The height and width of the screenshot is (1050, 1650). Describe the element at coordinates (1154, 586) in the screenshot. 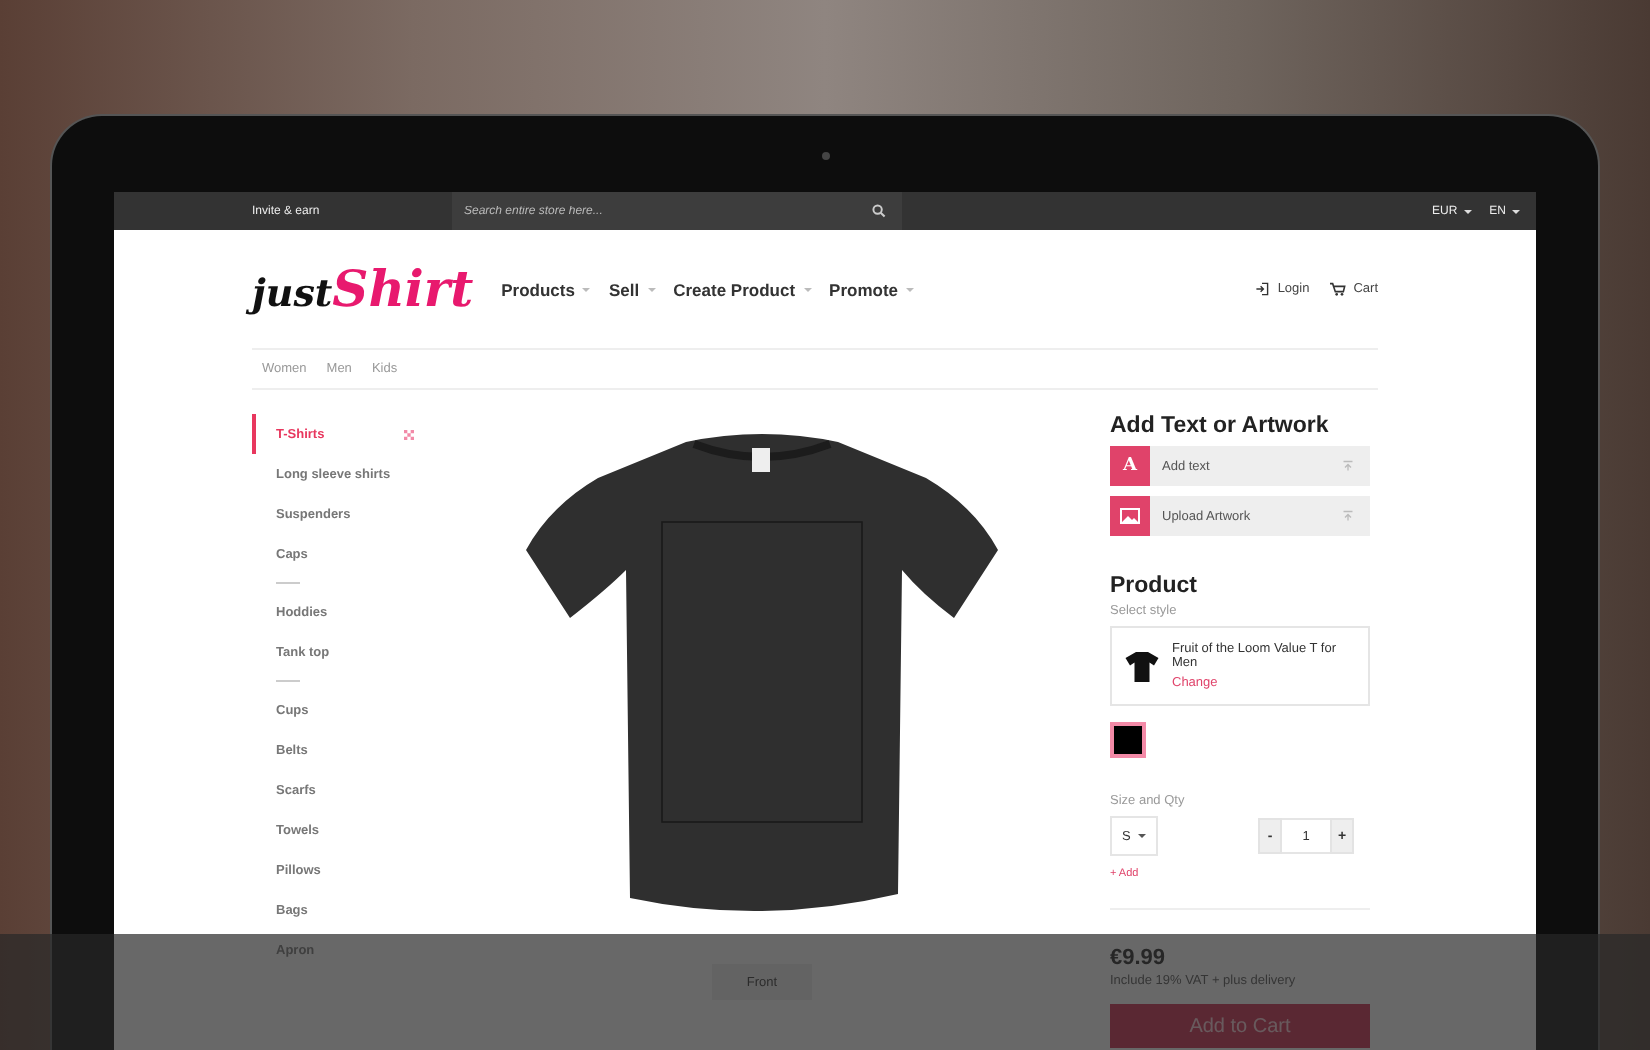

I see `section-heading: Product` at that location.